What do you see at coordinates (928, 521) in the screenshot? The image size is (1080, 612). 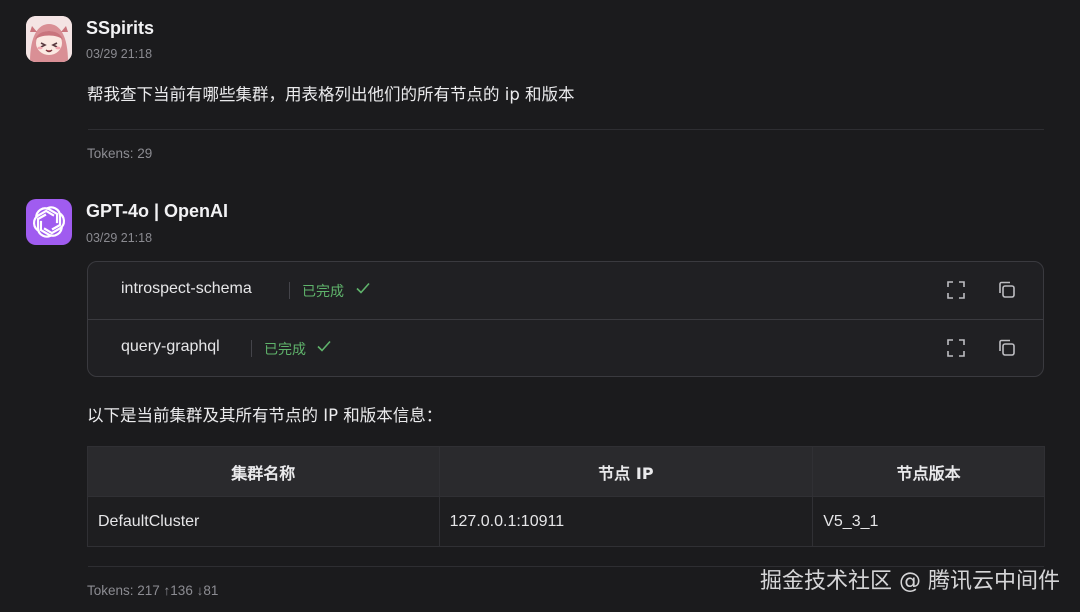 I see `table-cell: V5_3_1` at bounding box center [928, 521].